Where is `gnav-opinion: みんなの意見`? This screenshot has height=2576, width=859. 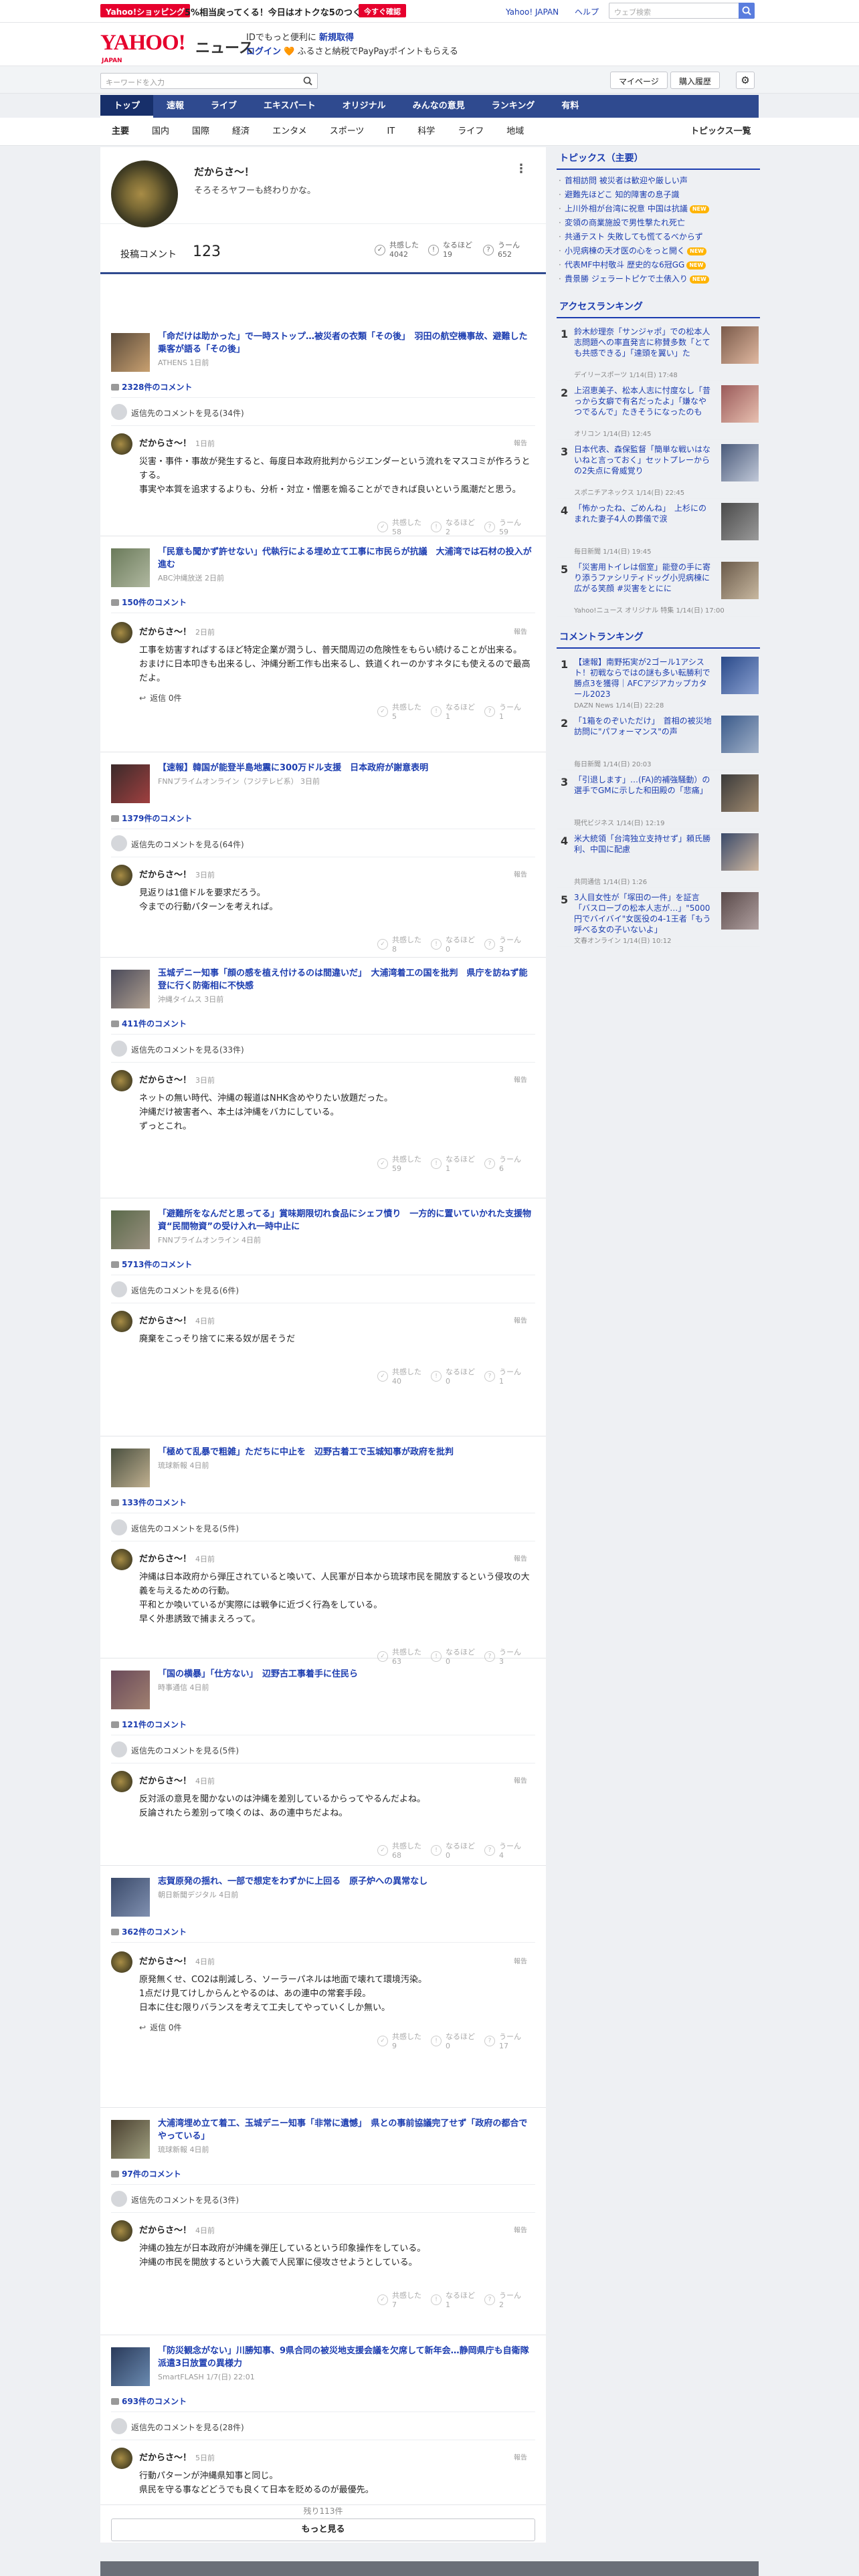 gnav-opinion: みんなの意見 is located at coordinates (438, 106).